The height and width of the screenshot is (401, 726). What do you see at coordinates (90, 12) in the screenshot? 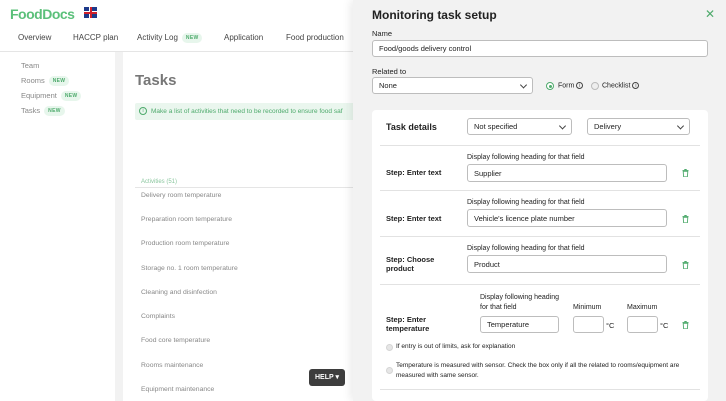
I see `language-flag-icon` at bounding box center [90, 12].